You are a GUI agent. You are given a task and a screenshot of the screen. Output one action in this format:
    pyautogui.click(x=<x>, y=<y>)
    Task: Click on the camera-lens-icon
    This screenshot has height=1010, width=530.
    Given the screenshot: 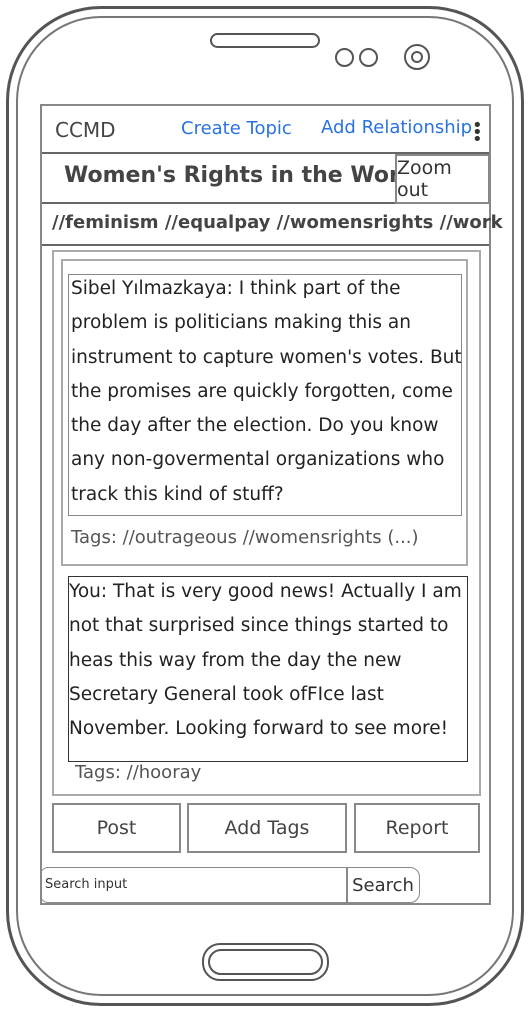 What is the action you would take?
    pyautogui.click(x=417, y=57)
    